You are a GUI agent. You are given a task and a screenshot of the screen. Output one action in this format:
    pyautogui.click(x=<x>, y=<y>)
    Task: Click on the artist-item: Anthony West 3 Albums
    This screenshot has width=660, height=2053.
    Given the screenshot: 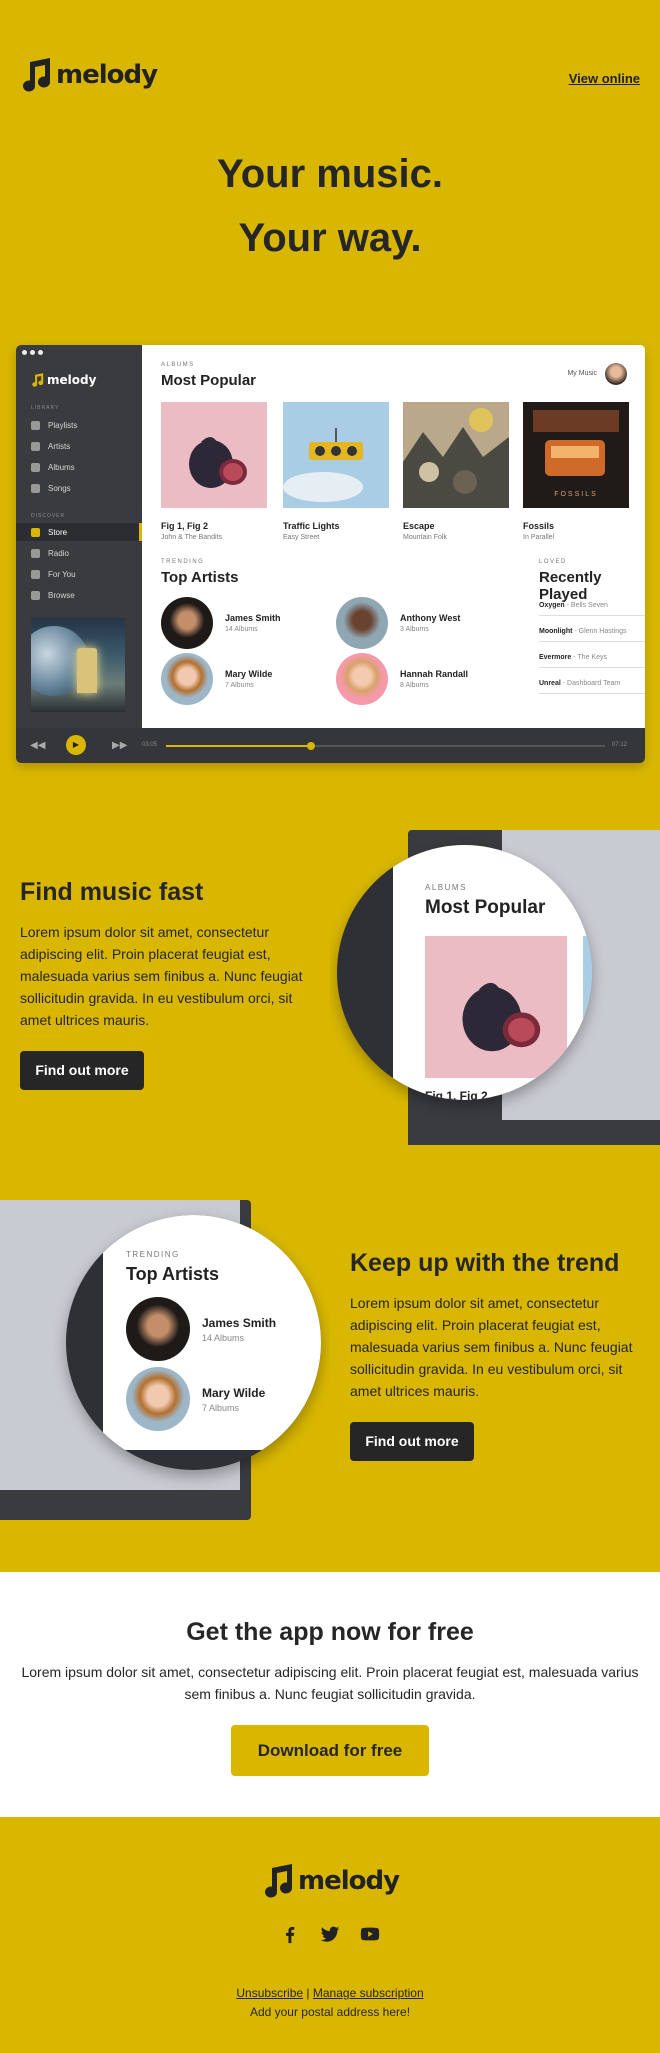 What is the action you would take?
    pyautogui.click(x=398, y=623)
    